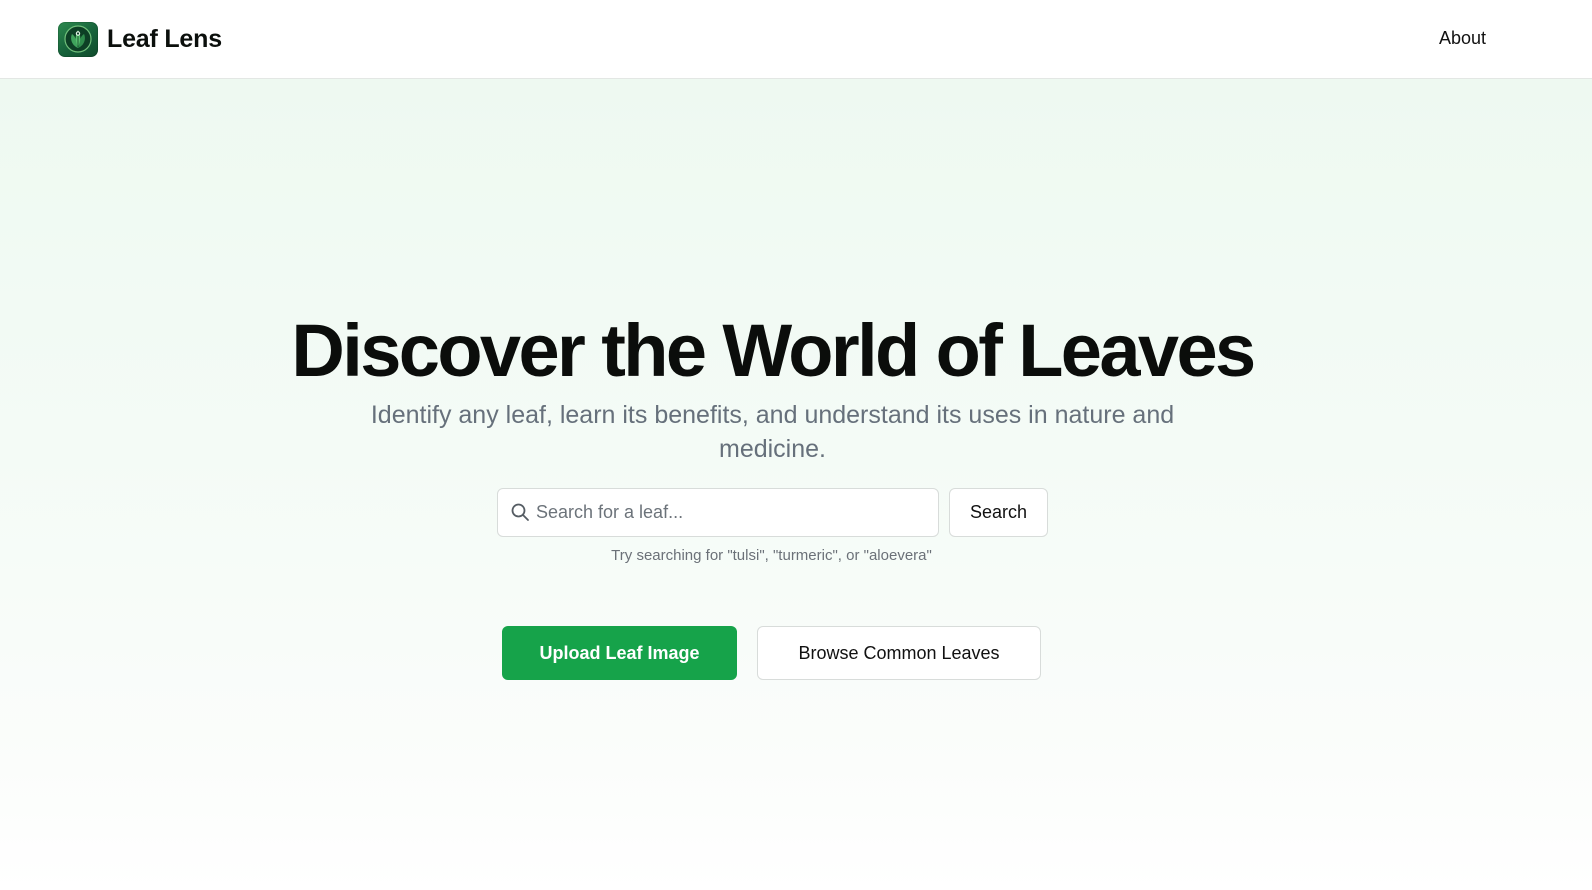 The width and height of the screenshot is (1592, 890). I want to click on leaf-logo-icon, so click(78, 39).